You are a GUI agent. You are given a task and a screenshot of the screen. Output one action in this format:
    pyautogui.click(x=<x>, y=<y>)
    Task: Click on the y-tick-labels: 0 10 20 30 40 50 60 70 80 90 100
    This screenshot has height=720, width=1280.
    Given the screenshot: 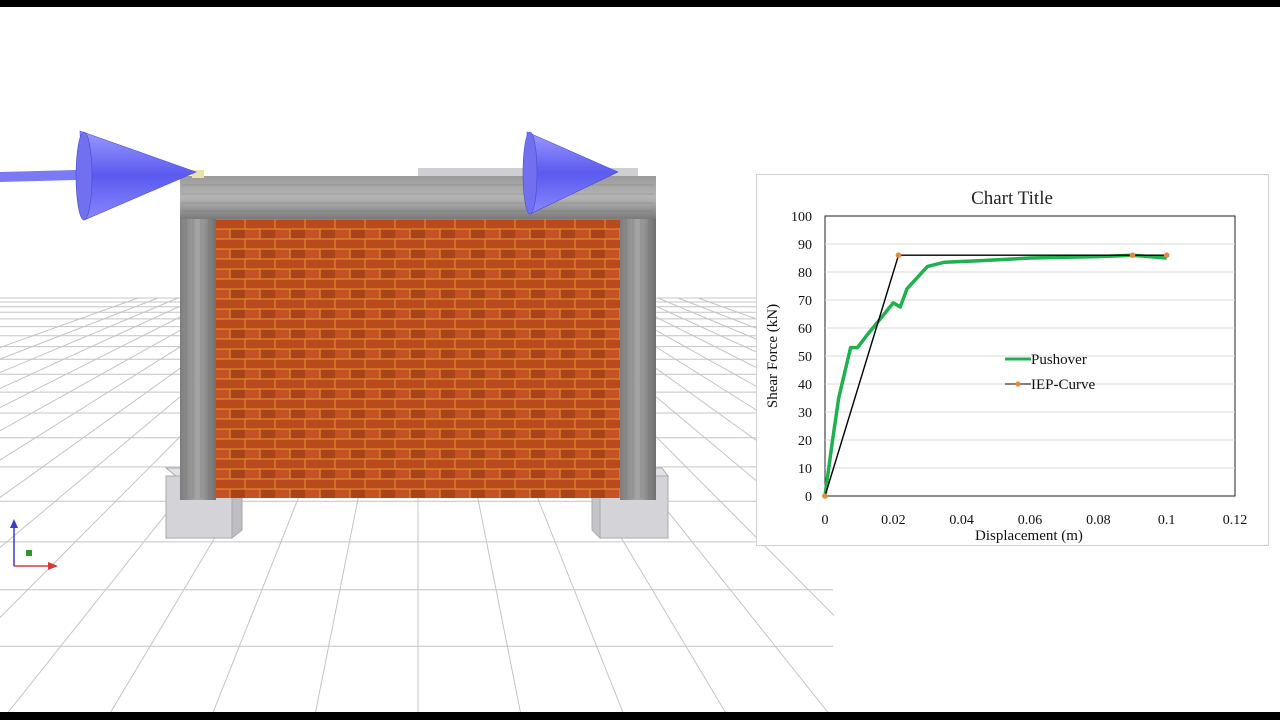 What is the action you would take?
    pyautogui.click(x=801, y=357)
    